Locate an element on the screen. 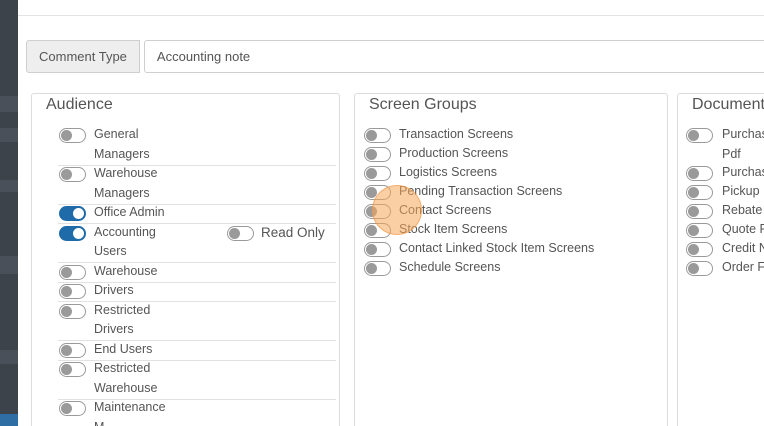 This screenshot has width=764, height=426. document-label: Purchas is located at coordinates (743, 172).